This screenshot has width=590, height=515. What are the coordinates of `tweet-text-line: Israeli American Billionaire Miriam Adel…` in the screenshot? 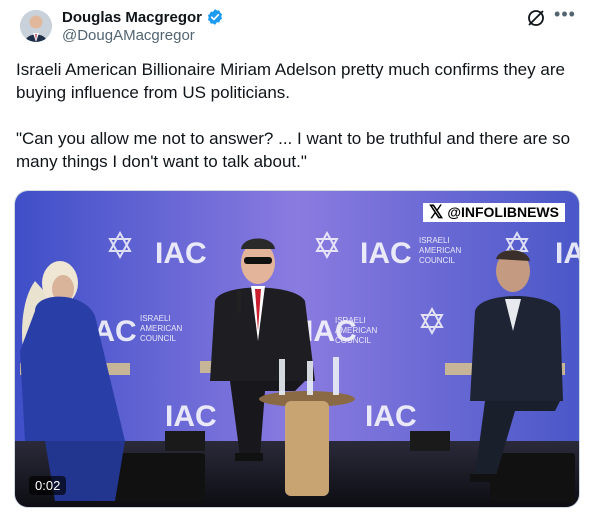 It's located at (290, 81).